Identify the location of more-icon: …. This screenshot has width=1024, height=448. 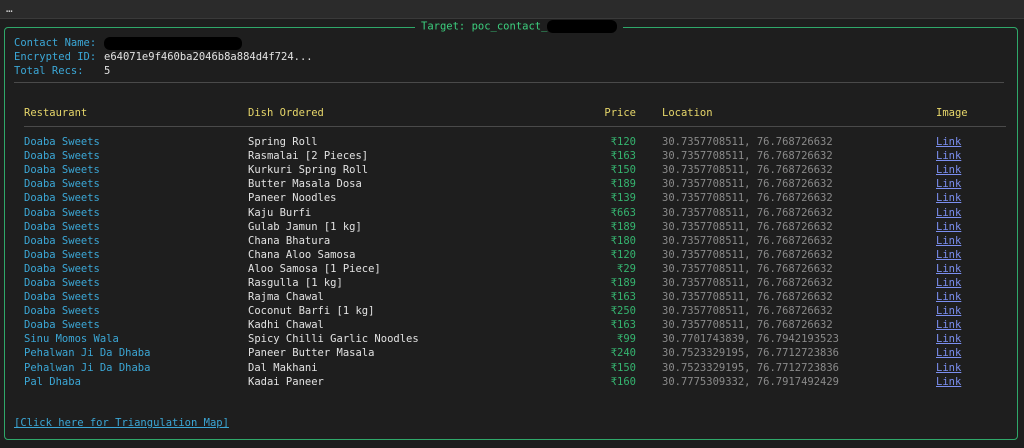
(9, 8).